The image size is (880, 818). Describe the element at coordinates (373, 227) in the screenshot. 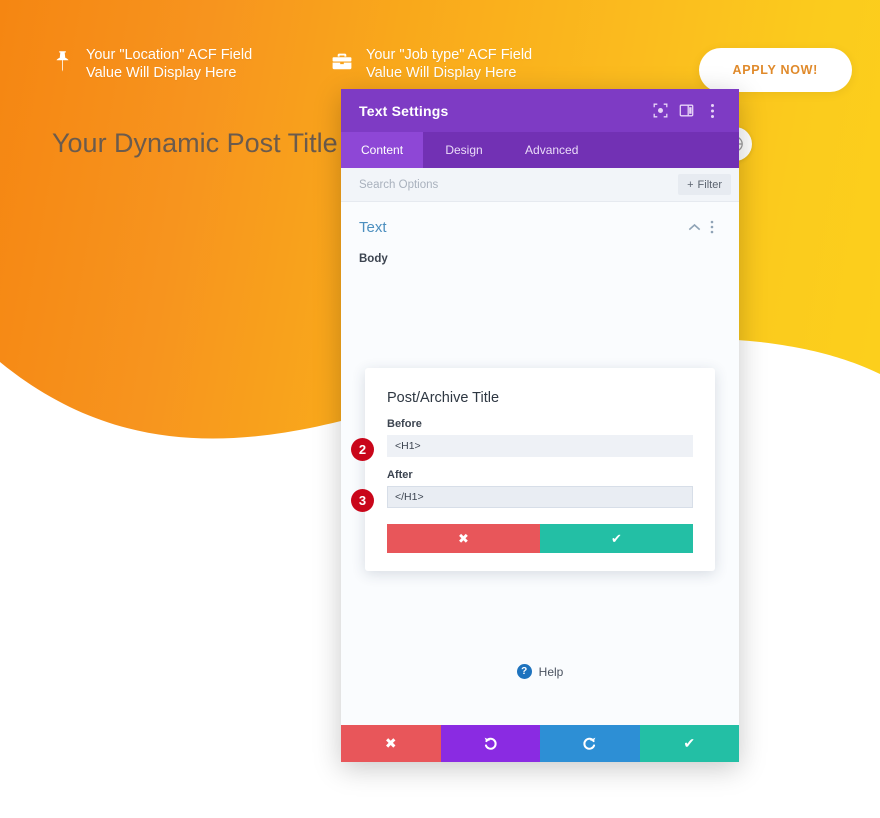

I see `section-title: Text` at that location.